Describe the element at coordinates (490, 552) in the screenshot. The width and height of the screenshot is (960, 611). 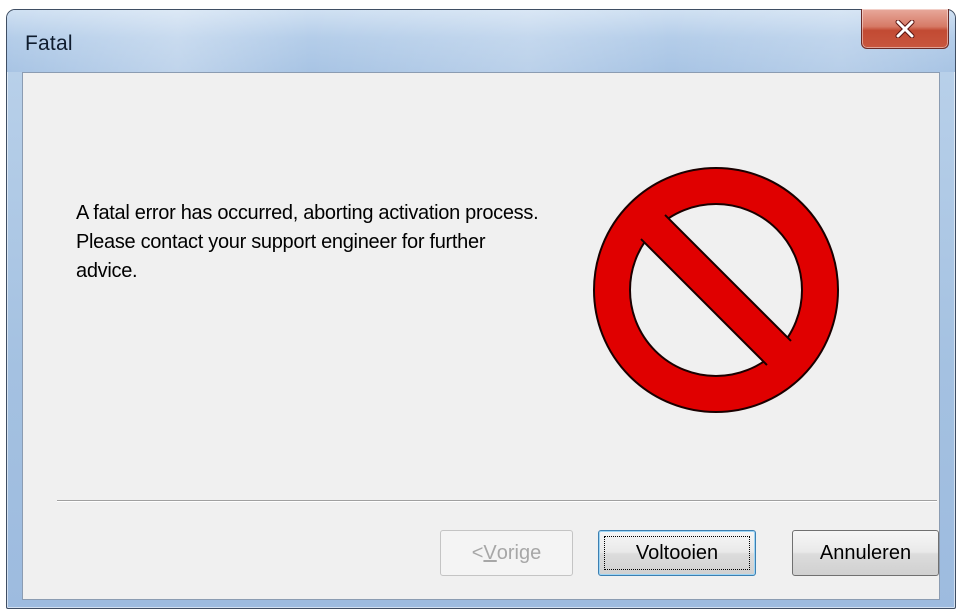
I see `previous-button-mnemonic: V` at that location.